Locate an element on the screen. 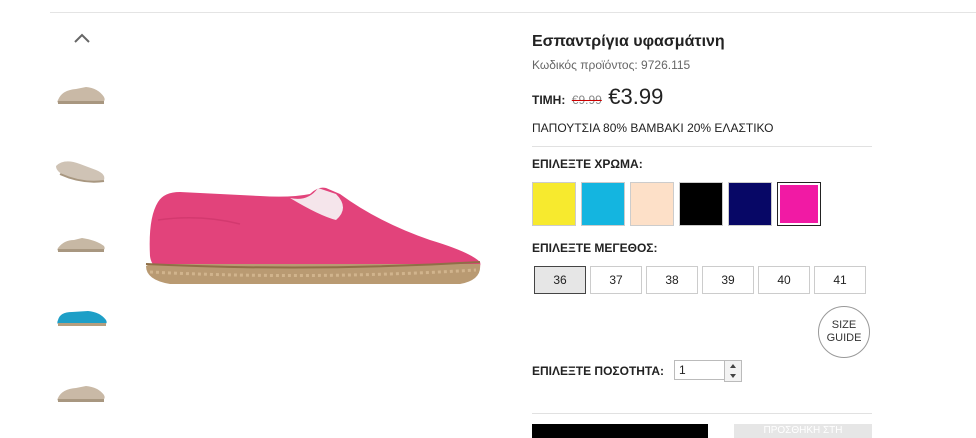  price-label: ΤΙΜΗ: is located at coordinates (549, 100).